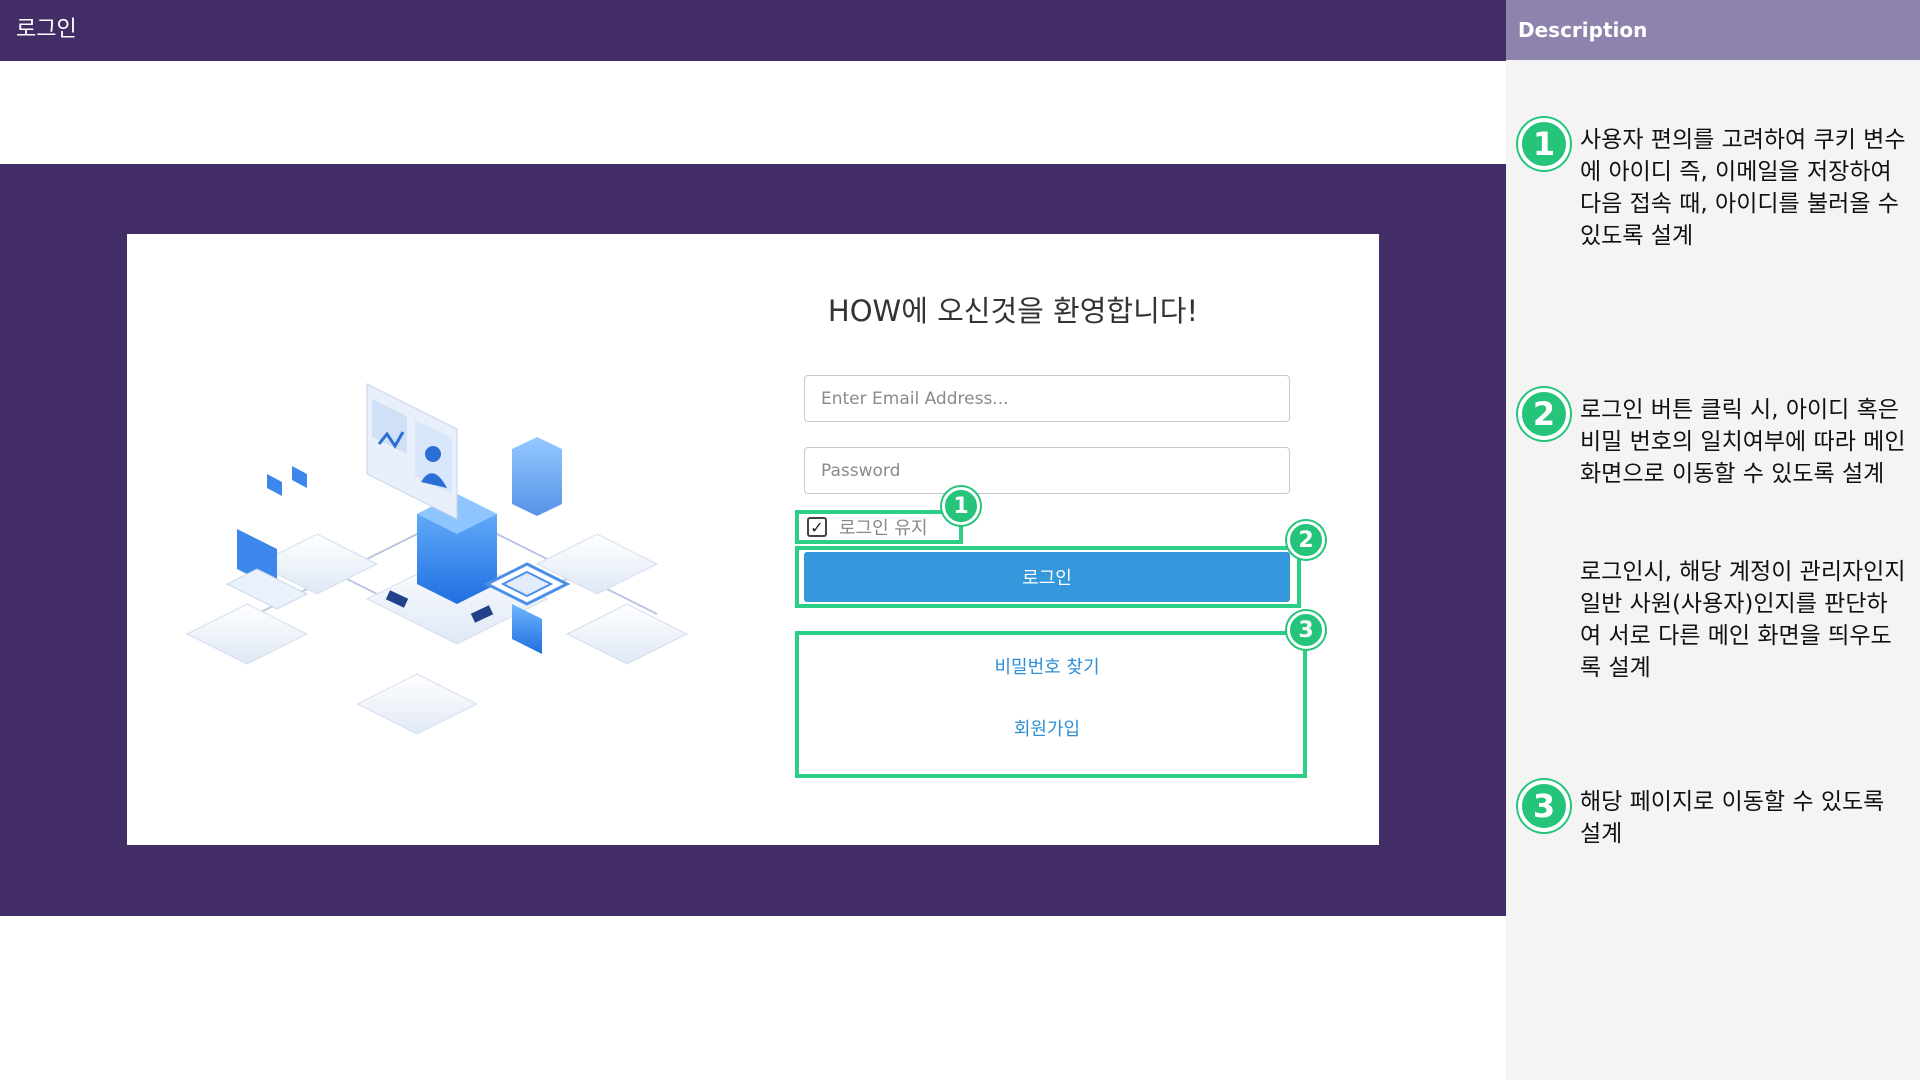 The width and height of the screenshot is (1920, 1080). I want to click on description-badge-2: 2, so click(1544, 414).